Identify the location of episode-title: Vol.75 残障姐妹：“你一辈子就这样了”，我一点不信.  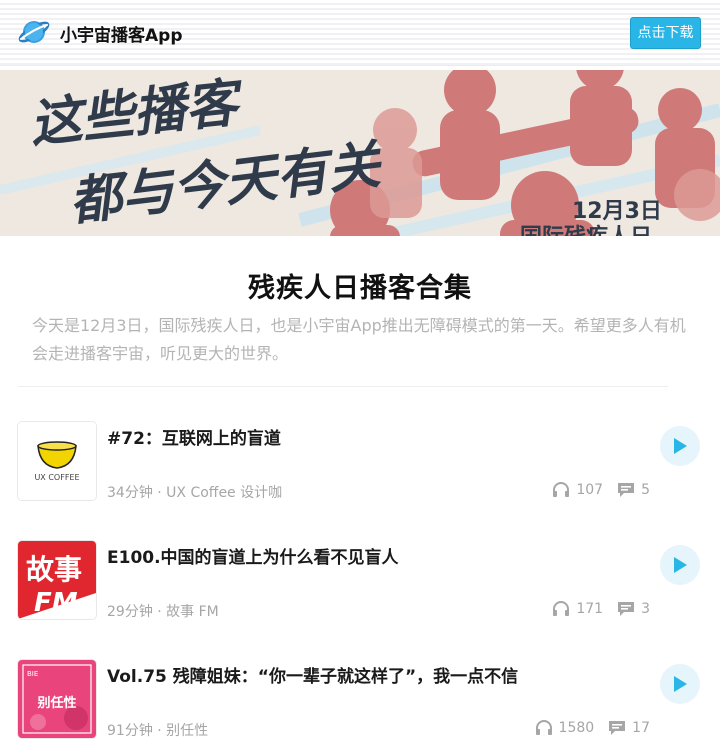
(312, 674).